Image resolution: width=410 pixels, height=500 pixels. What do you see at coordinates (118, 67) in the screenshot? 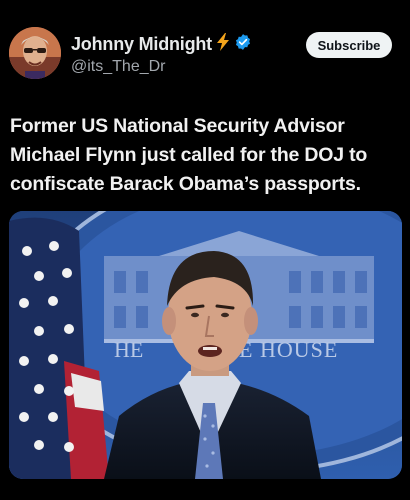
I see `author-handle: @its_The_Dr` at bounding box center [118, 67].